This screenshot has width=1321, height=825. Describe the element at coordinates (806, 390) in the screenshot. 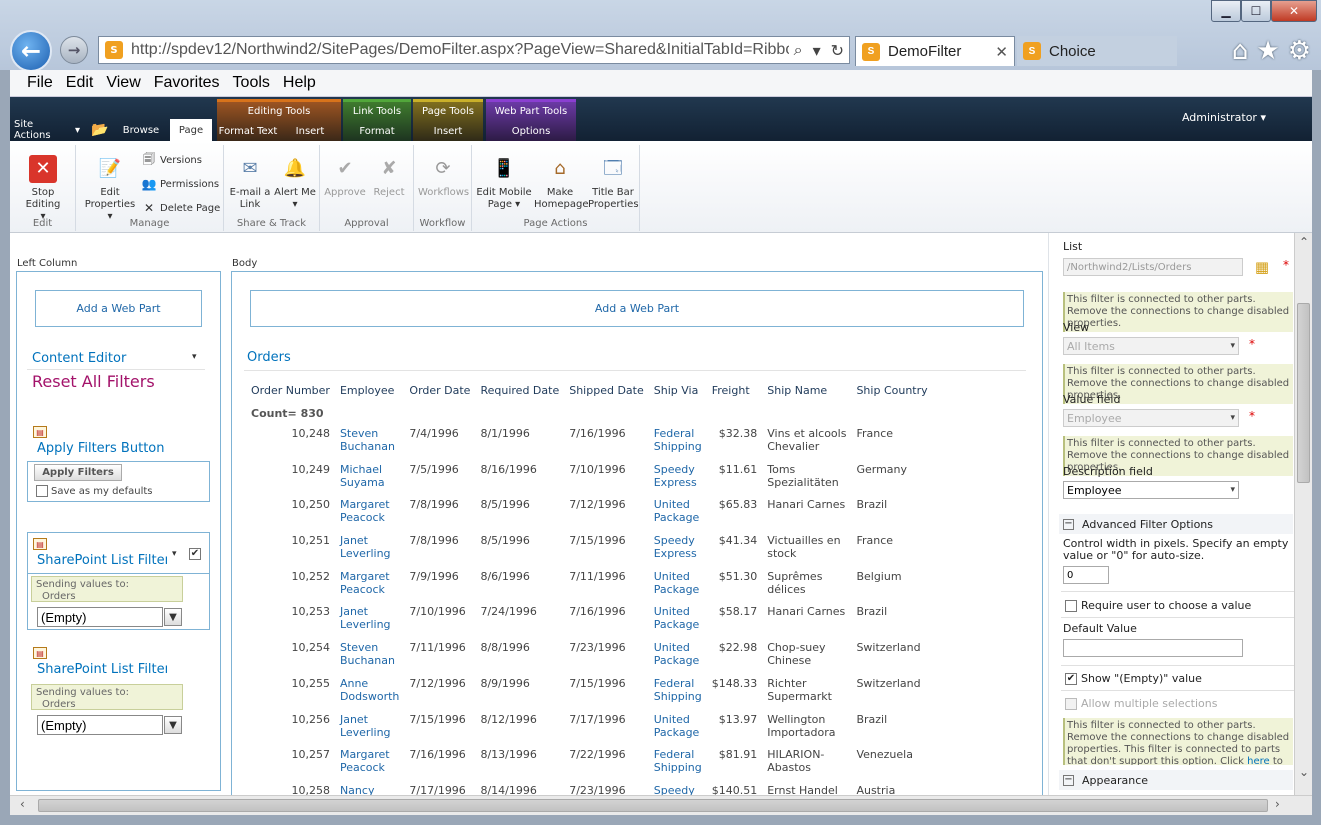

I see `column-header: Ship Name` at that location.